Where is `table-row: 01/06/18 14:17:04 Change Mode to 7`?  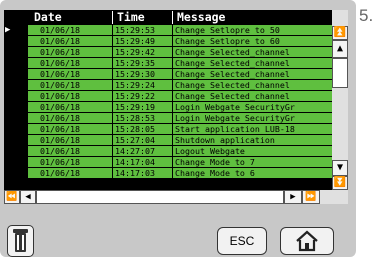 table-row: 01/06/18 14:17:04 Change Mode to 7 is located at coordinates (168, 162).